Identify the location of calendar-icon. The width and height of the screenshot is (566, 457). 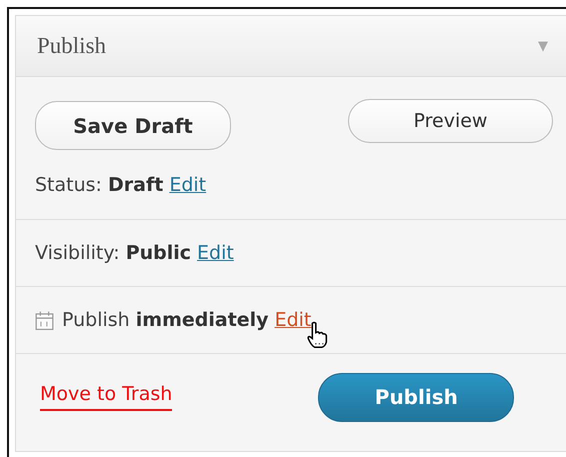
(44, 320).